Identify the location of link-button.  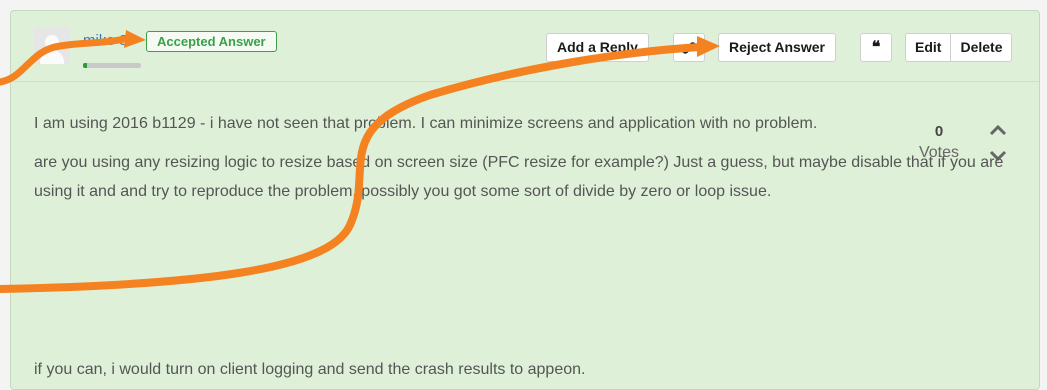
(689, 47).